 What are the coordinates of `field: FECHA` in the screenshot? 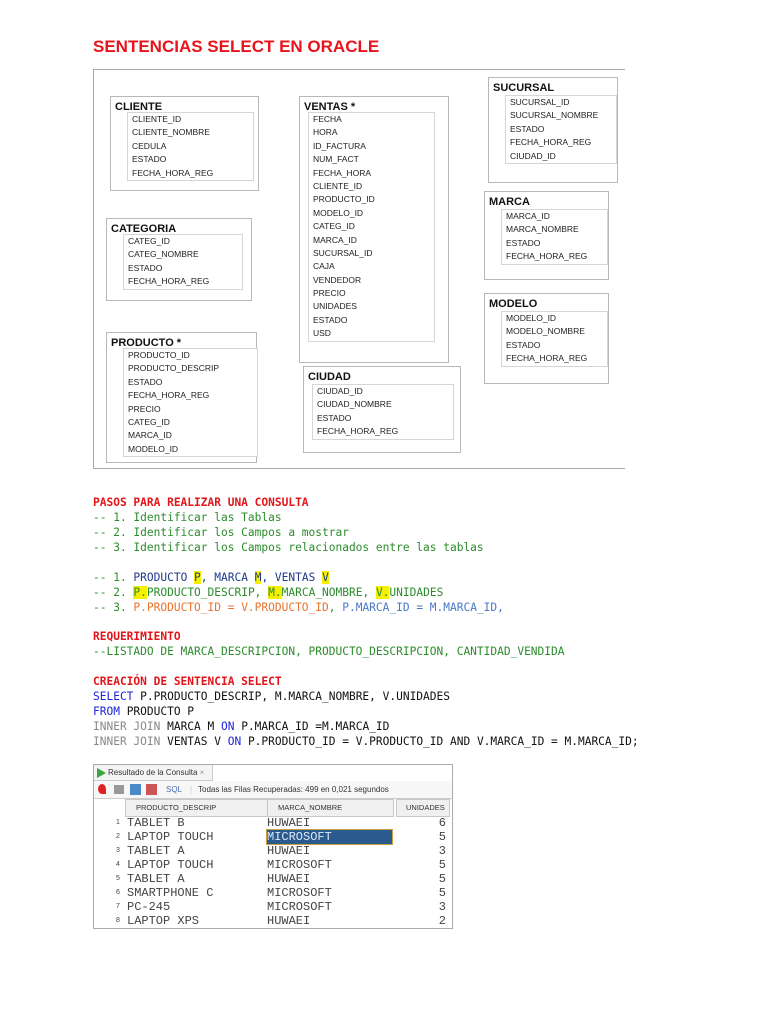 It's located at (327, 119).